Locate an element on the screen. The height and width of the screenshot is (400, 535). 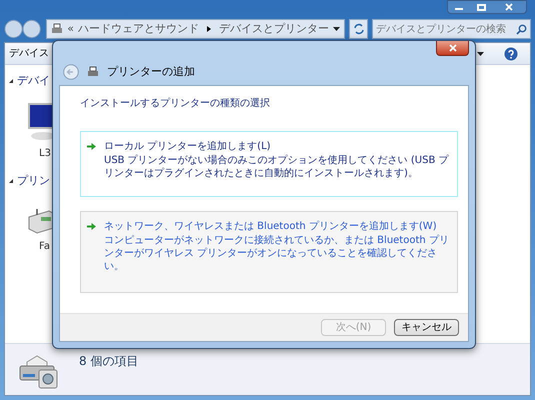
overflow-chevron: « is located at coordinates (70, 29).